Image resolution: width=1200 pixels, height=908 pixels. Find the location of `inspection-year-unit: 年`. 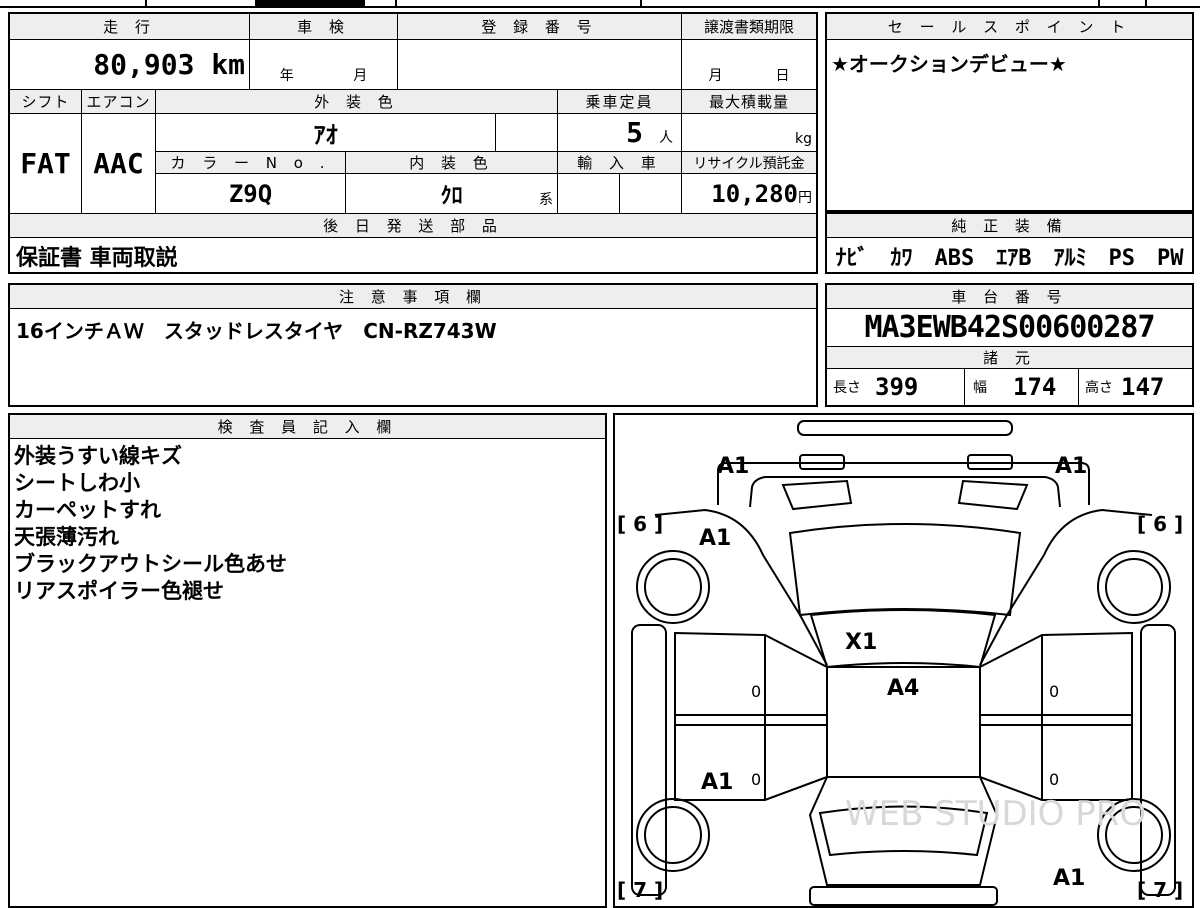

inspection-year-unit: 年 is located at coordinates (286, 76).